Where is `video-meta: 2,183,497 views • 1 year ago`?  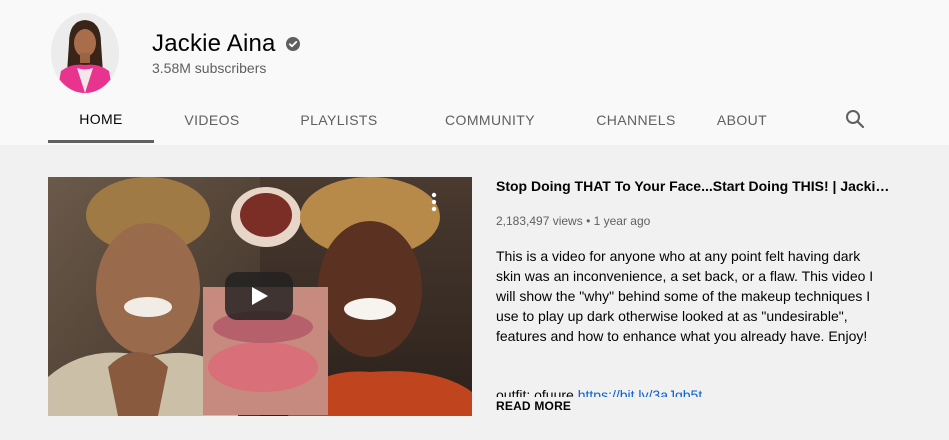
video-meta: 2,183,497 views • 1 year ago is located at coordinates (573, 221).